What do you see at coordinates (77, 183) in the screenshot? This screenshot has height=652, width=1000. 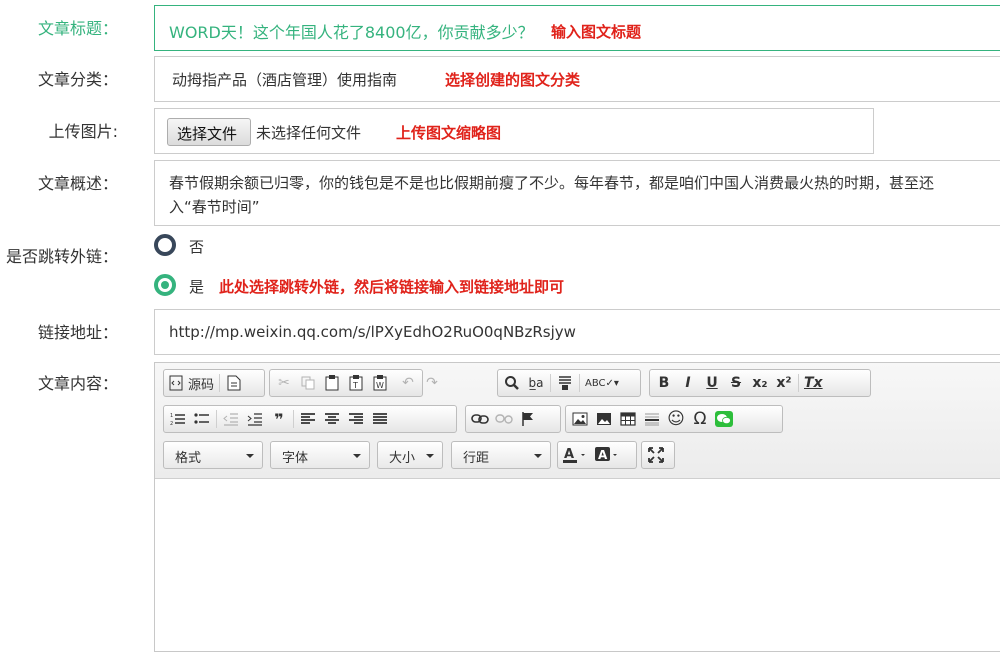 I see `summary-label: 文章概述：` at bounding box center [77, 183].